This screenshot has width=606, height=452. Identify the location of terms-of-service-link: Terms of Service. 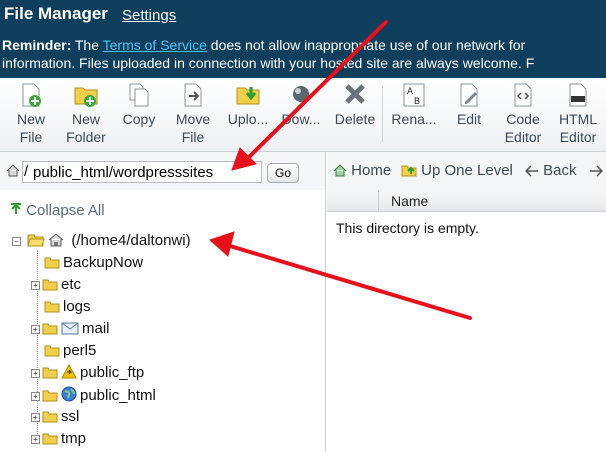
(155, 45).